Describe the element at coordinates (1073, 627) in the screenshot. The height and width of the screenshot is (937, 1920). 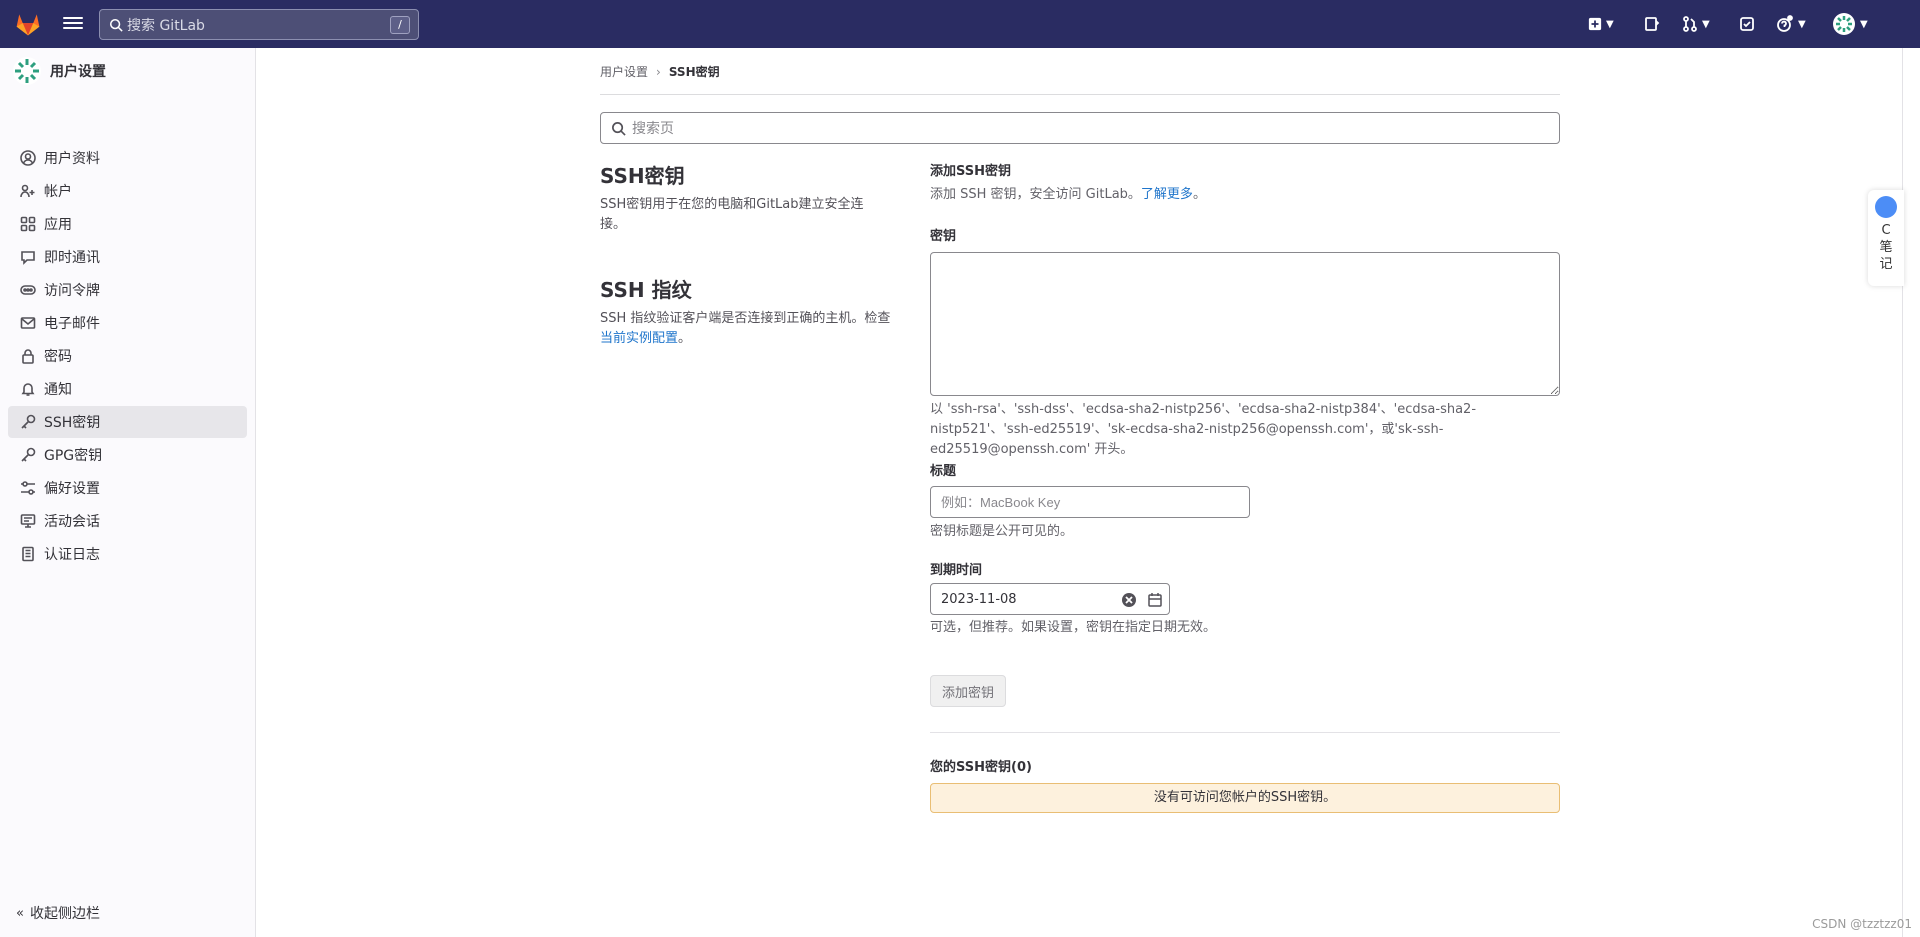
I see `expiry-help: 可选，但推荐。如果设置，密钥在指定日期无效。` at that location.